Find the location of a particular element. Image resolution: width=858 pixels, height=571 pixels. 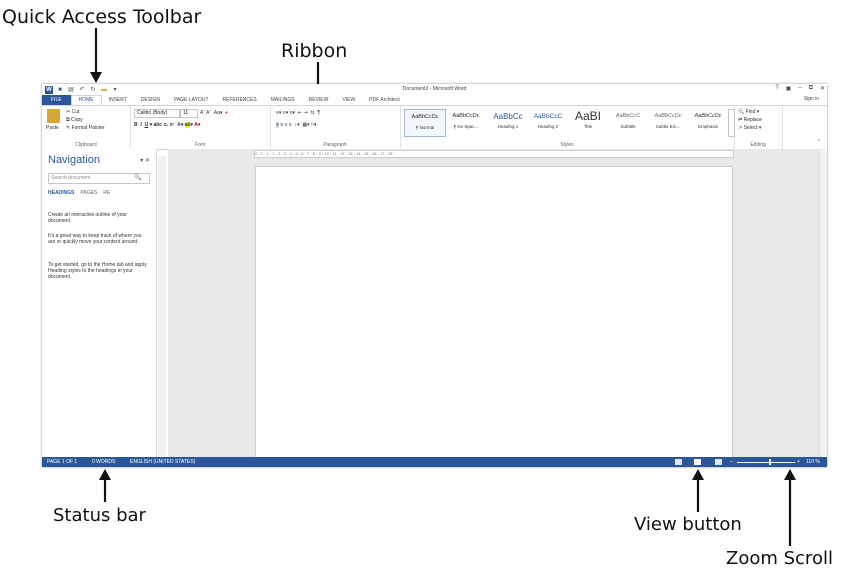

paragraph-label: Paragraph is located at coordinates (335, 145).